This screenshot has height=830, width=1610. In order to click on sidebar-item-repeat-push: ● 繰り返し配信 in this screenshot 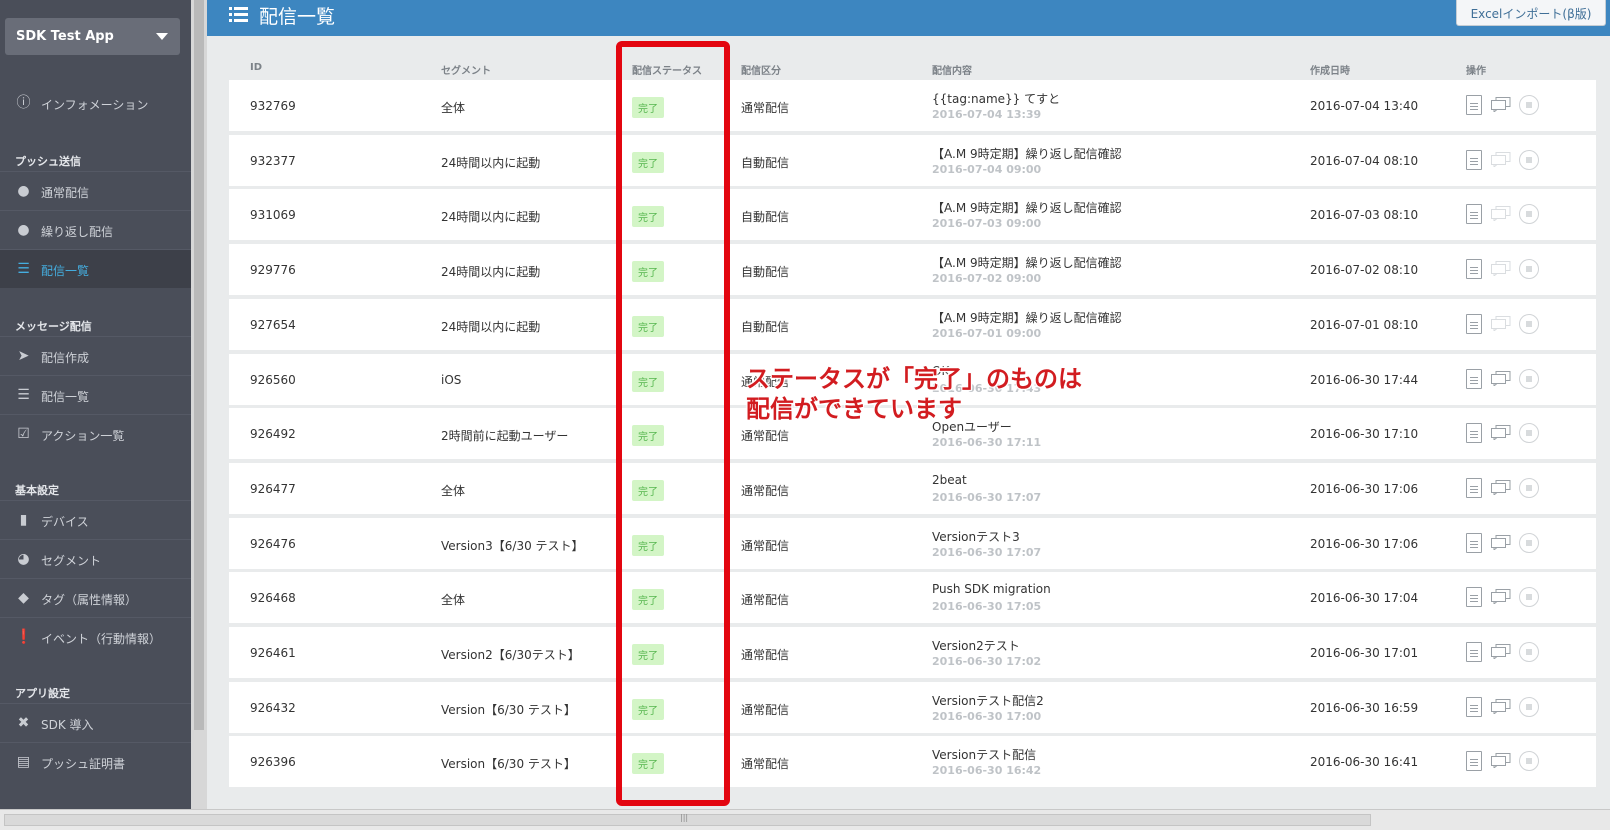, I will do `click(95, 229)`.